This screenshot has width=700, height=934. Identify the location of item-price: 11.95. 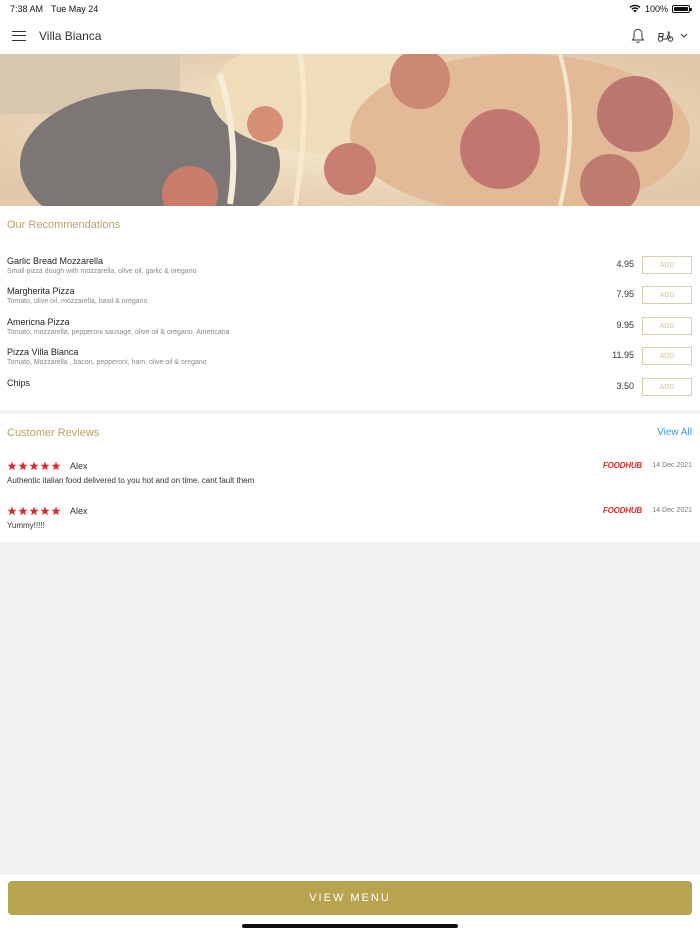
(623, 355).